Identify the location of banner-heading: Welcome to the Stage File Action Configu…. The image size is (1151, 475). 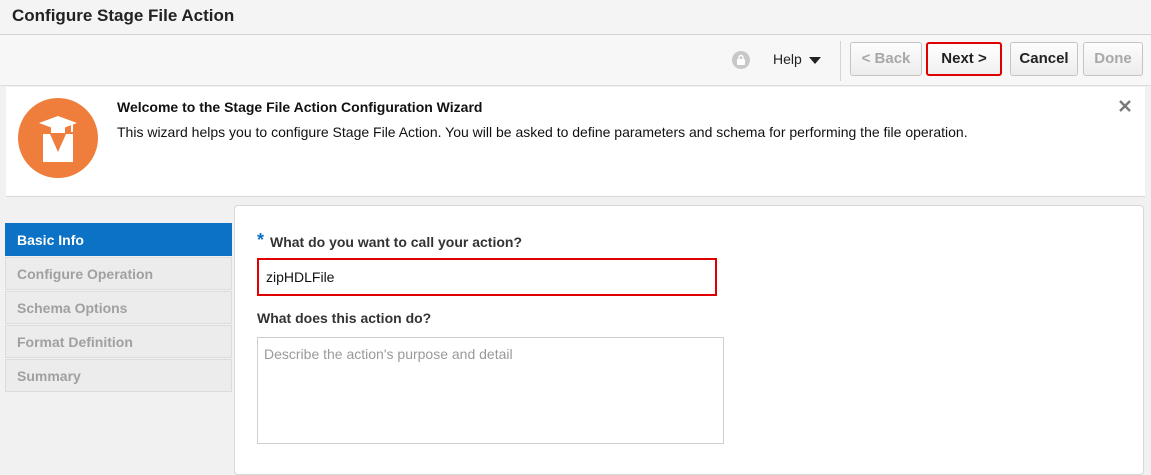
(300, 107).